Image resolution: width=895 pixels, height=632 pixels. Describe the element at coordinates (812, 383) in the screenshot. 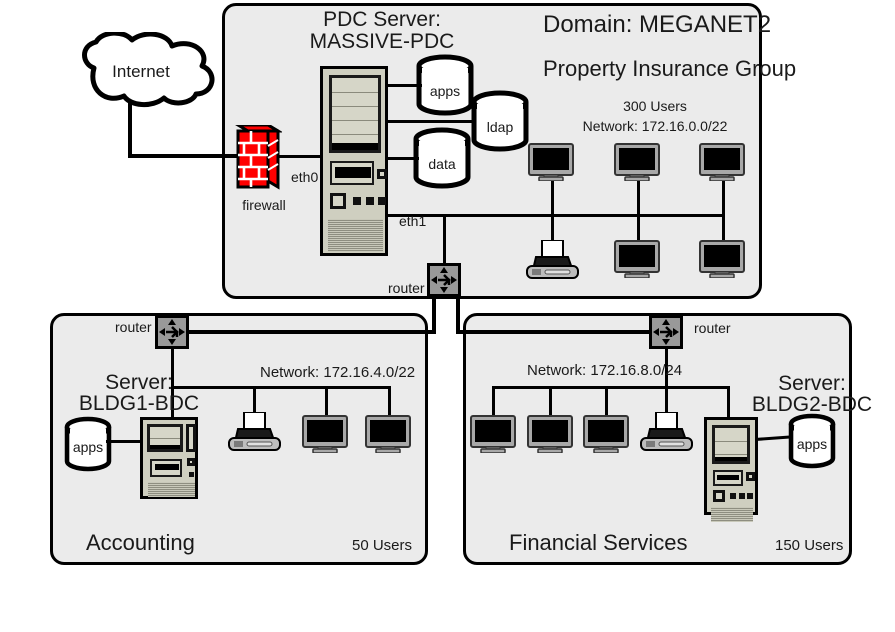

I see `financial-server-title-line1: Server:` at that location.